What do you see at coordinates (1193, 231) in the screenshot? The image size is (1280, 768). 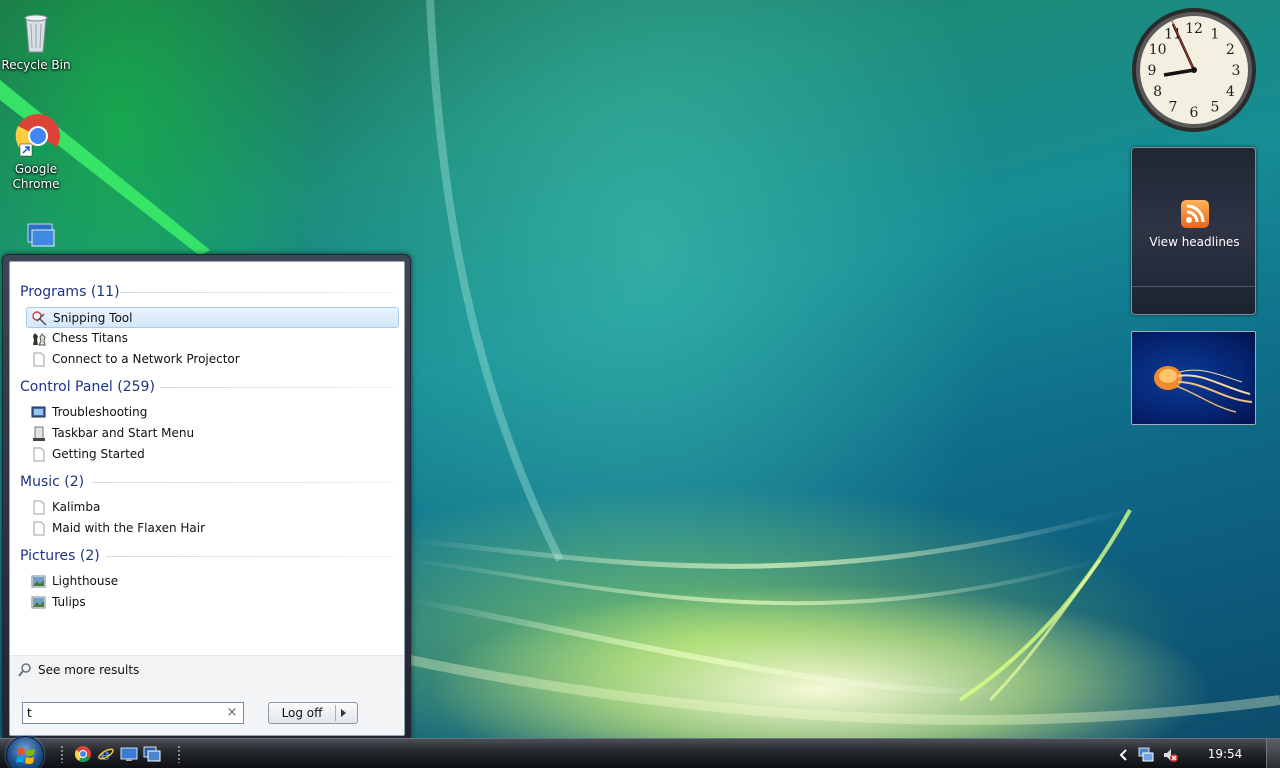 I see `feed-headlines-gadget: View headlines` at bounding box center [1193, 231].